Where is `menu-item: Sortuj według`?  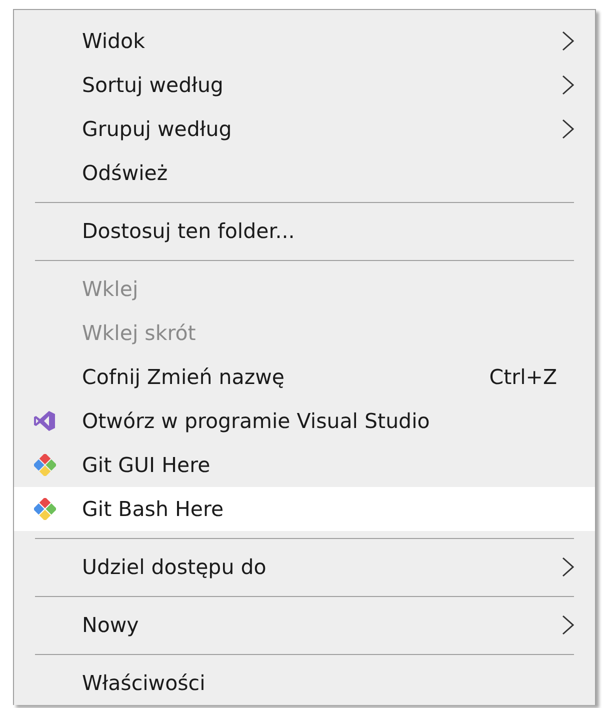
menu-item: Sortuj według is located at coordinates (304, 85).